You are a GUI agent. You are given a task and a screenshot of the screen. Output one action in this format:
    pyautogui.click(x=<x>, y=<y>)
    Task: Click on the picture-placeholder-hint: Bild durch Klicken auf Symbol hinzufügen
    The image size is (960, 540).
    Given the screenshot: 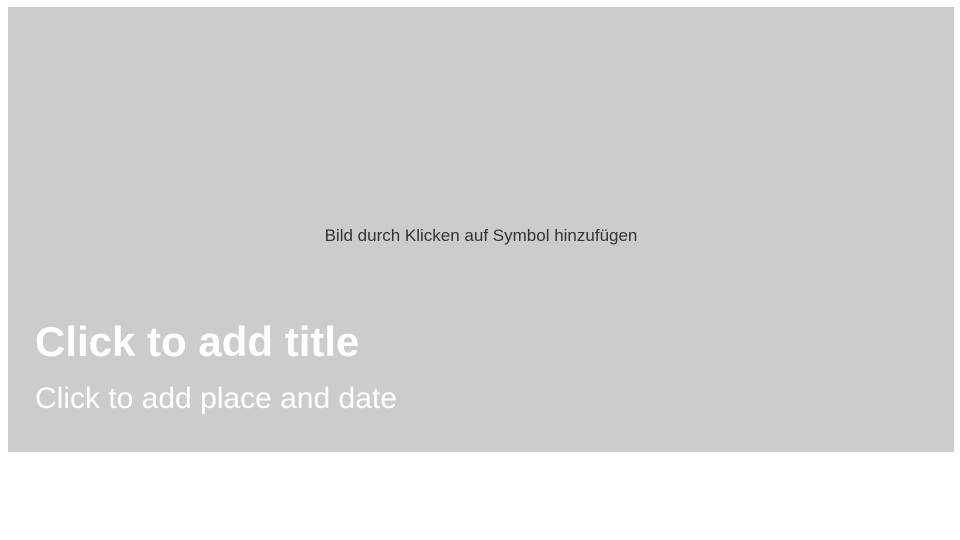 What is the action you would take?
    pyautogui.click(x=481, y=235)
    